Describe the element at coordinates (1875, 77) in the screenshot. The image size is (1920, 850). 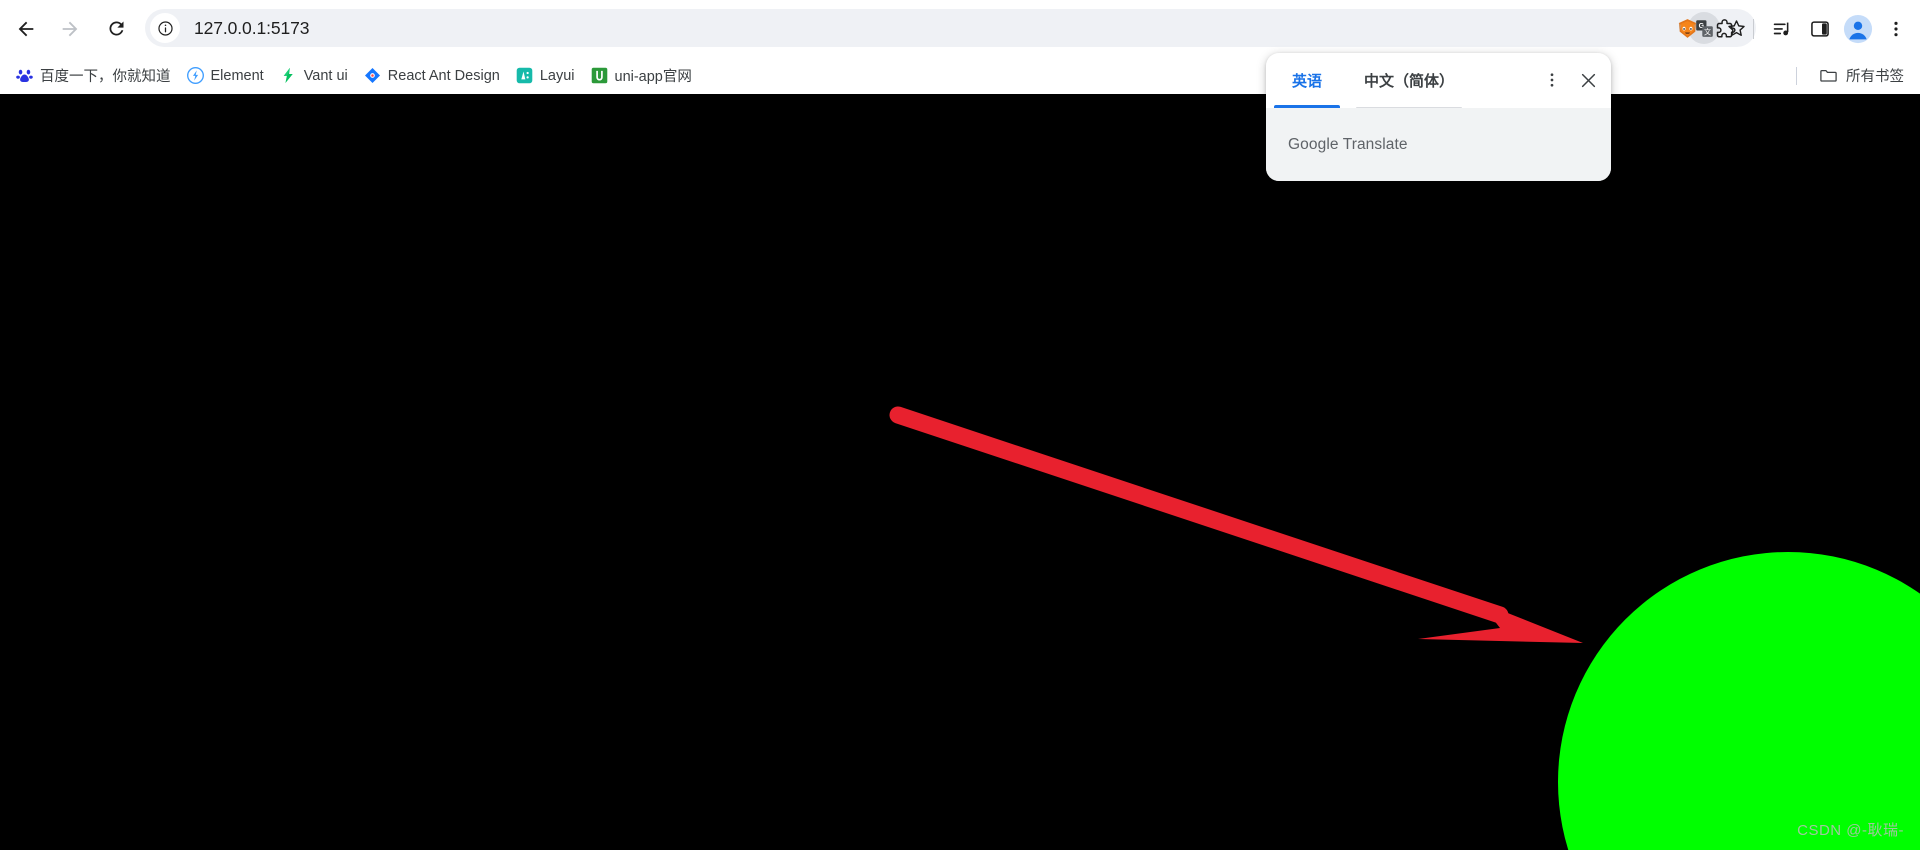
I see `all-bookmarks-label: 所有书签` at that location.